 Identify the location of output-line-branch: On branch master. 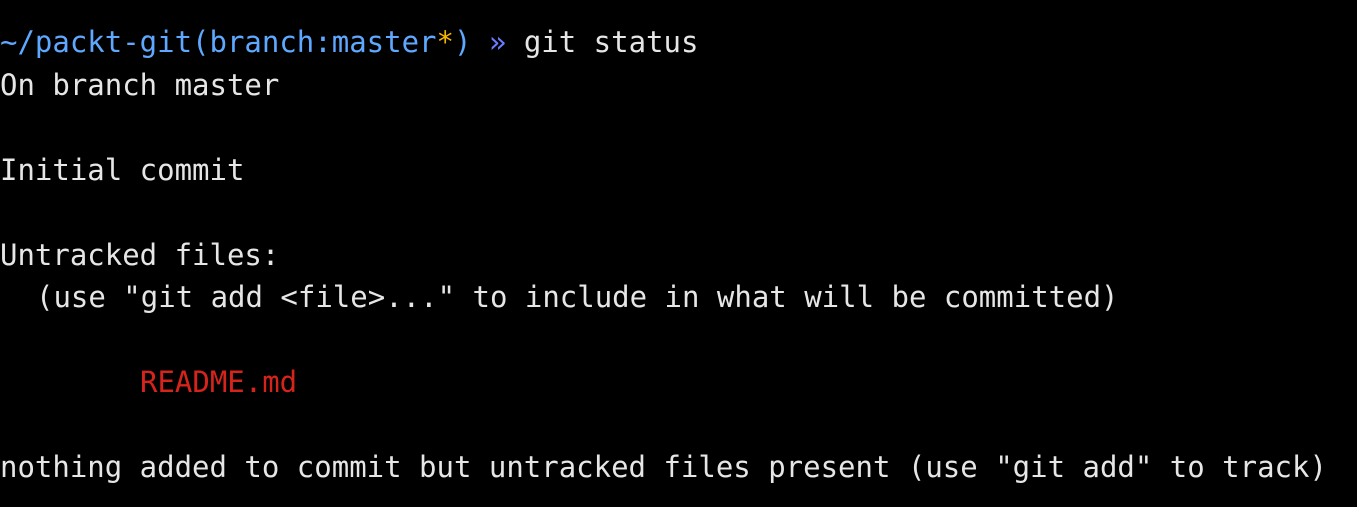
(140, 84).